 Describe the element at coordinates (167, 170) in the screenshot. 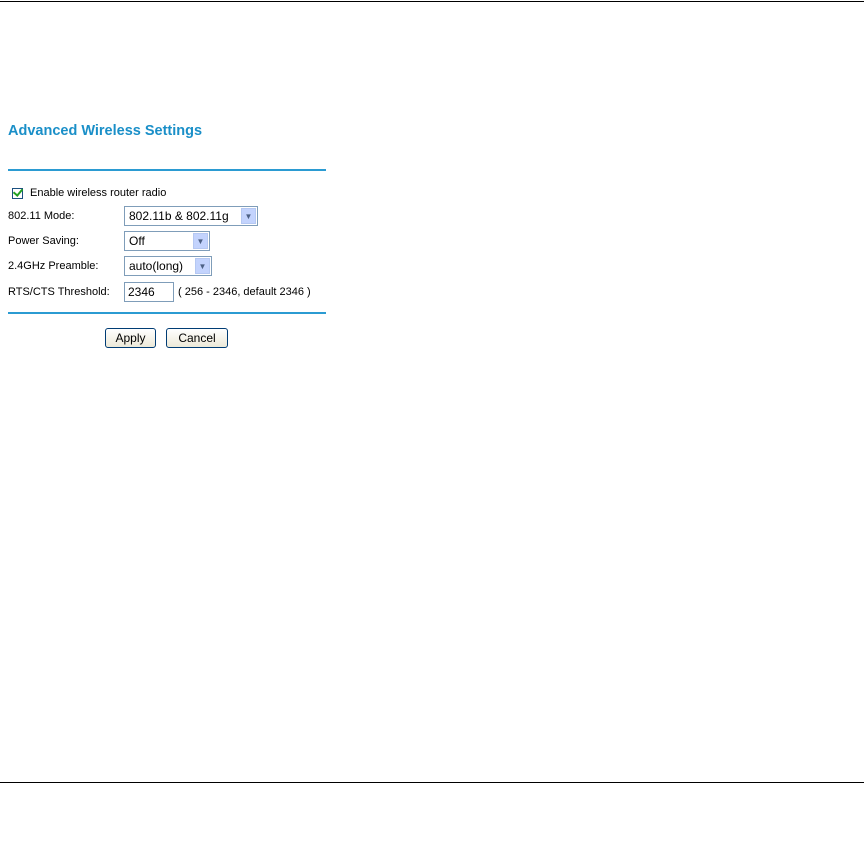

I see `section-divider-top` at that location.